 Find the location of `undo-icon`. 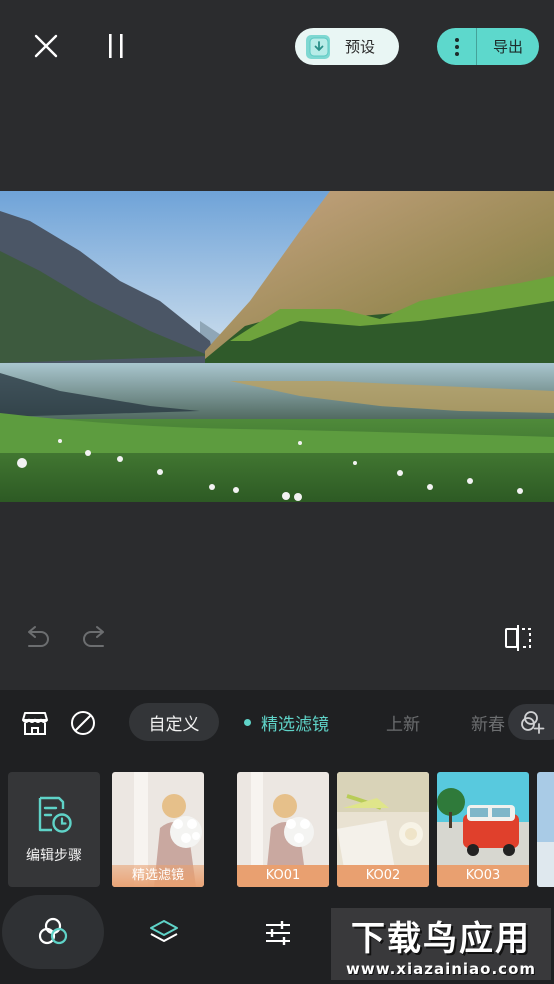

undo-icon is located at coordinates (38, 636).